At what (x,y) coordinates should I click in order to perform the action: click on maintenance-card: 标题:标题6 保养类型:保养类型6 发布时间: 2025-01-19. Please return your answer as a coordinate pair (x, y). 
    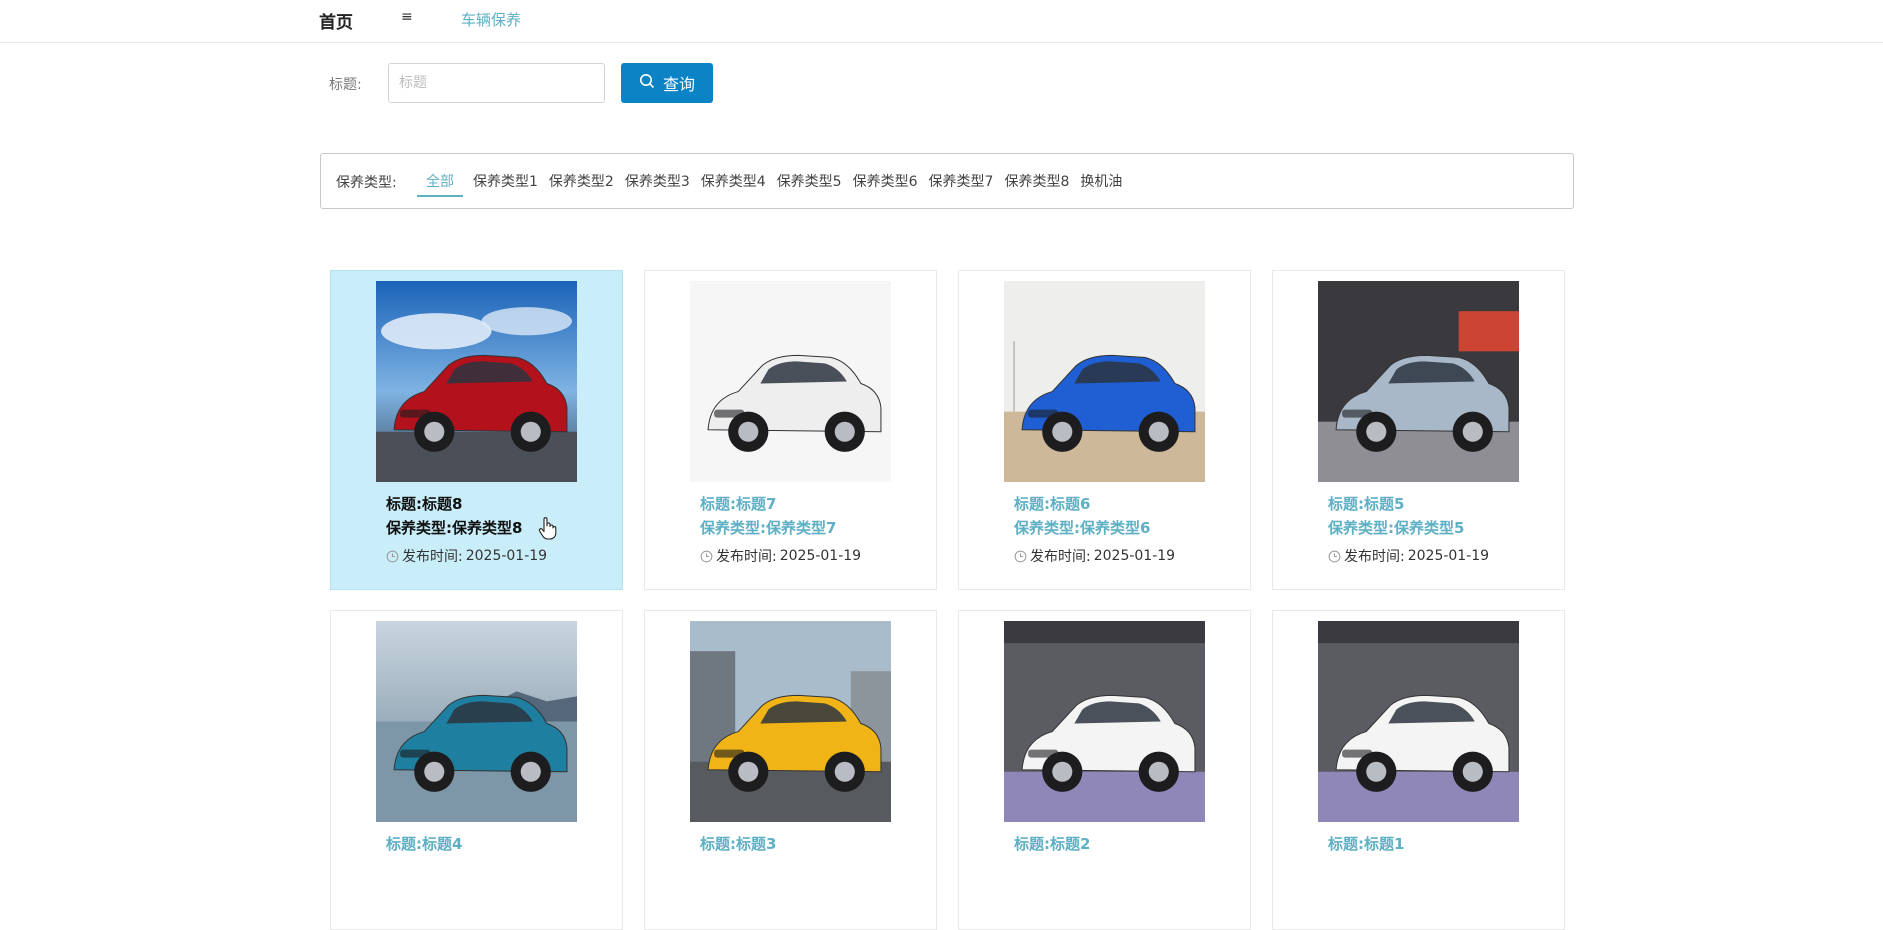
    Looking at the image, I should click on (1104, 430).